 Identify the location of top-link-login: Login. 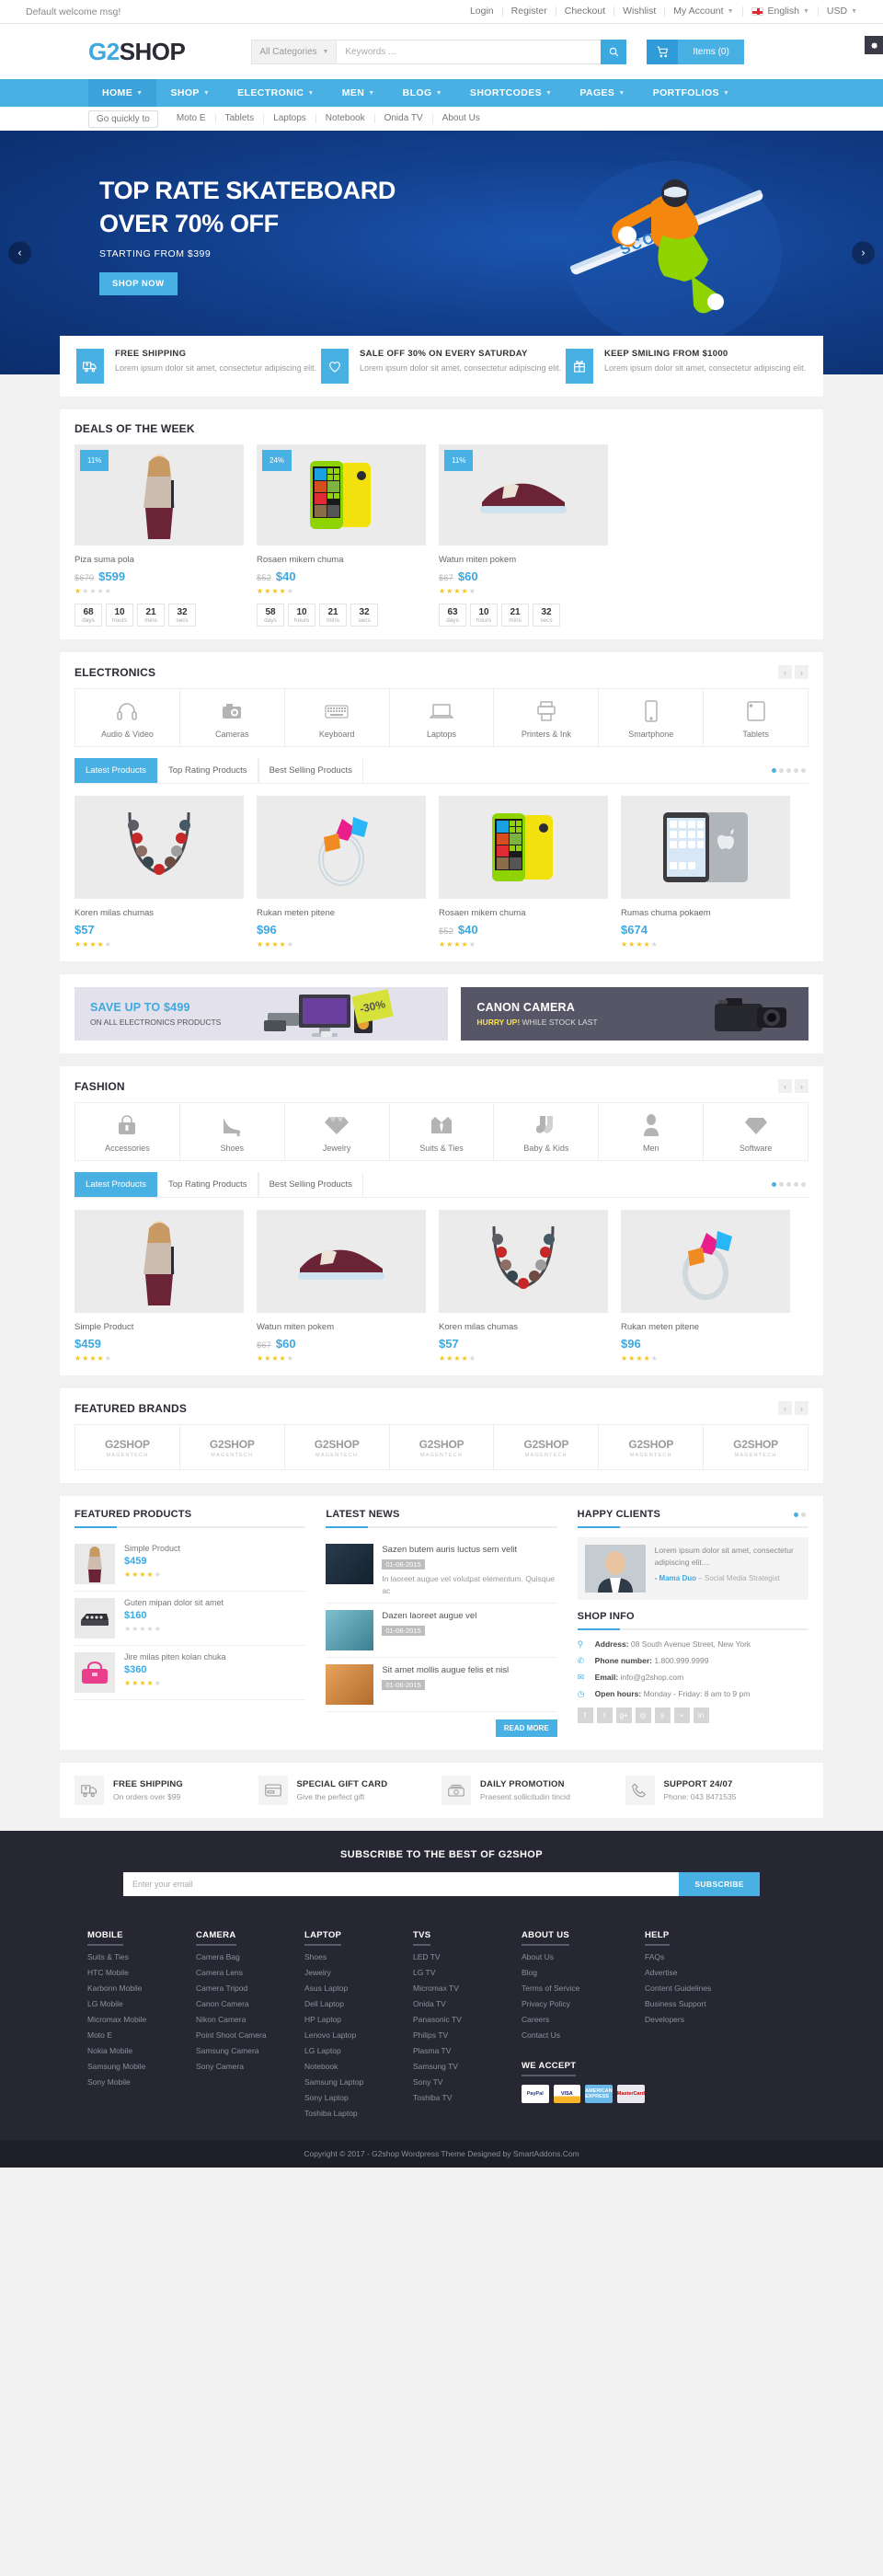
(482, 11).